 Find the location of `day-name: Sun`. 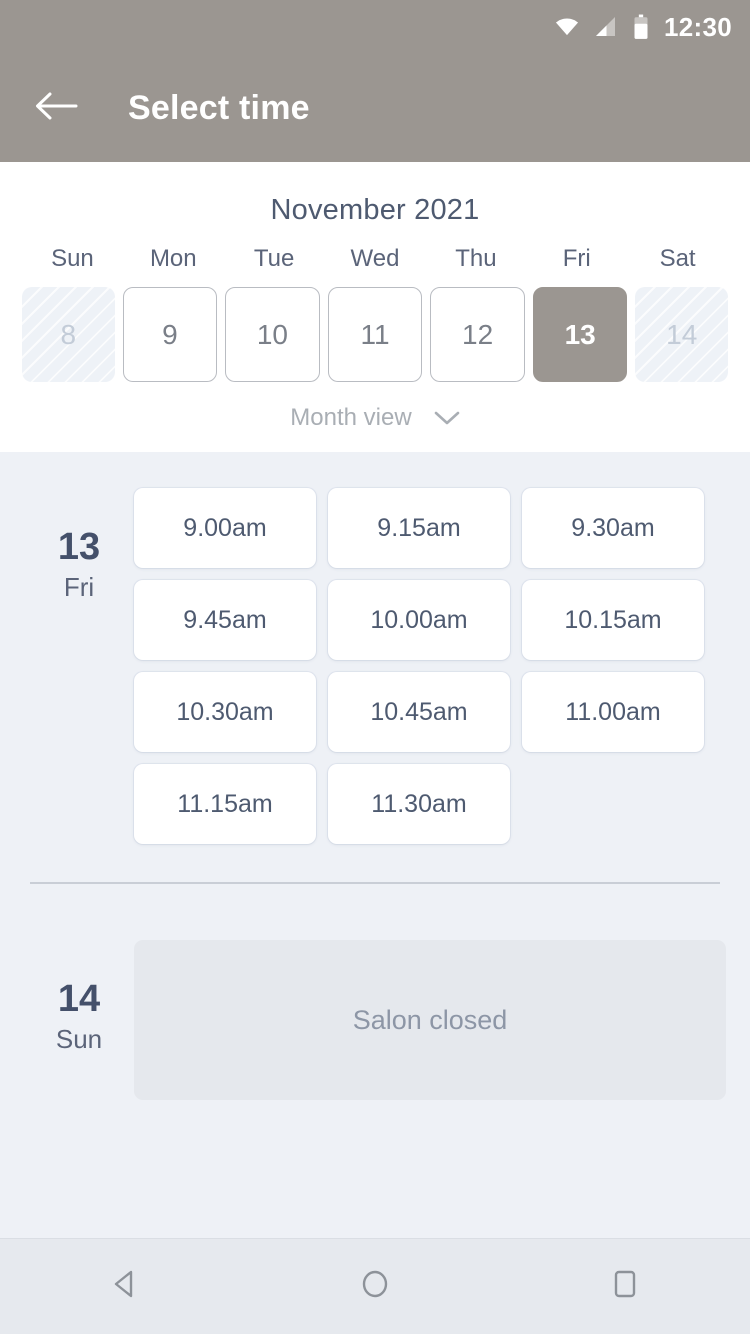

day-name: Sun is located at coordinates (79, 1038).